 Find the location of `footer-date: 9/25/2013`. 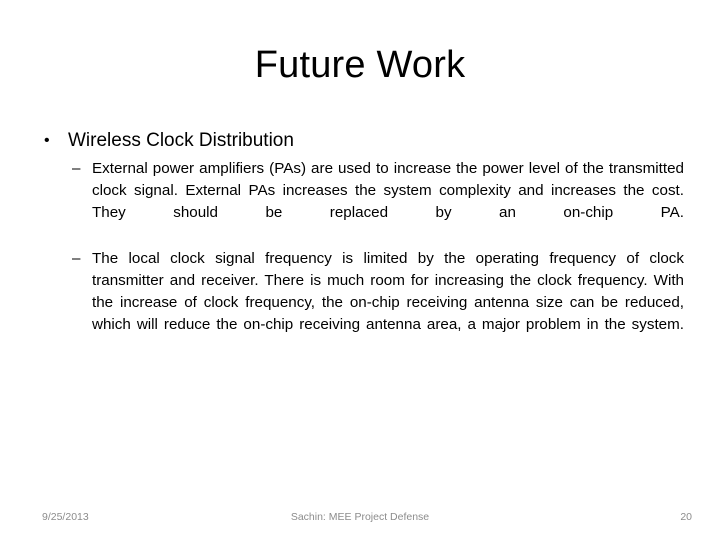

footer-date: 9/25/2013 is located at coordinates (65, 517).